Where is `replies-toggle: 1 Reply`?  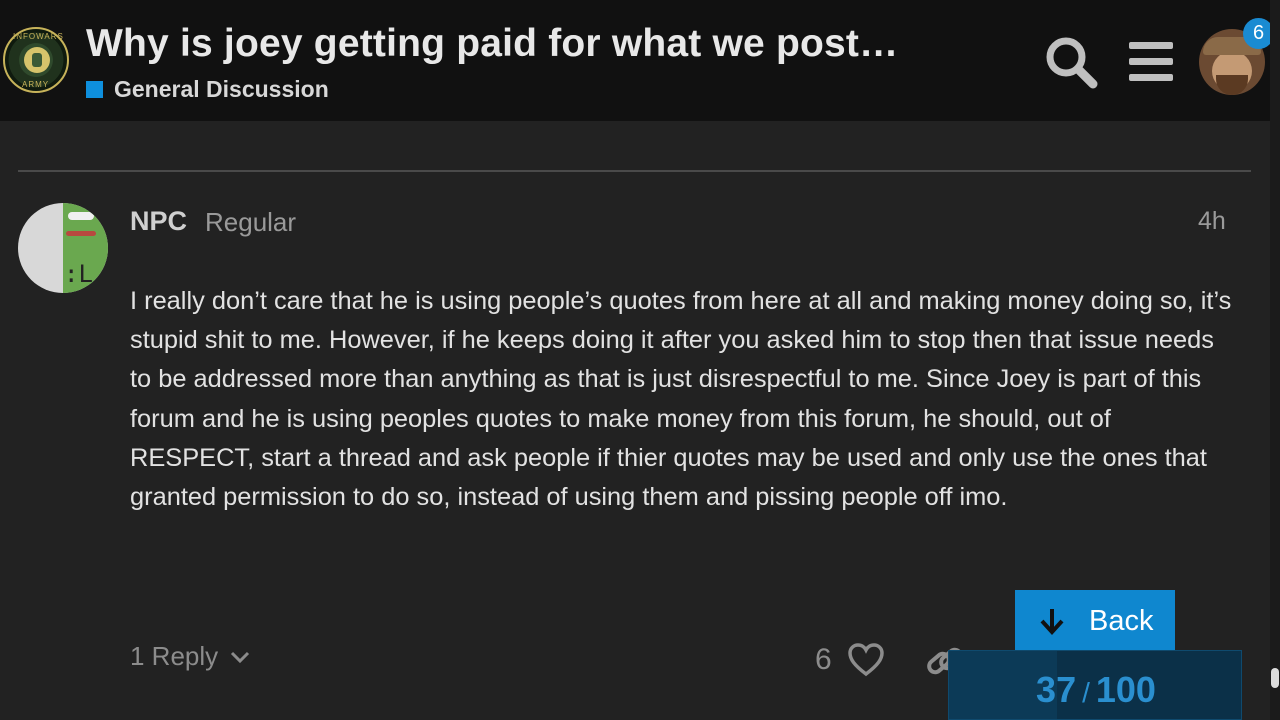
replies-toggle: 1 Reply is located at coordinates (191, 656).